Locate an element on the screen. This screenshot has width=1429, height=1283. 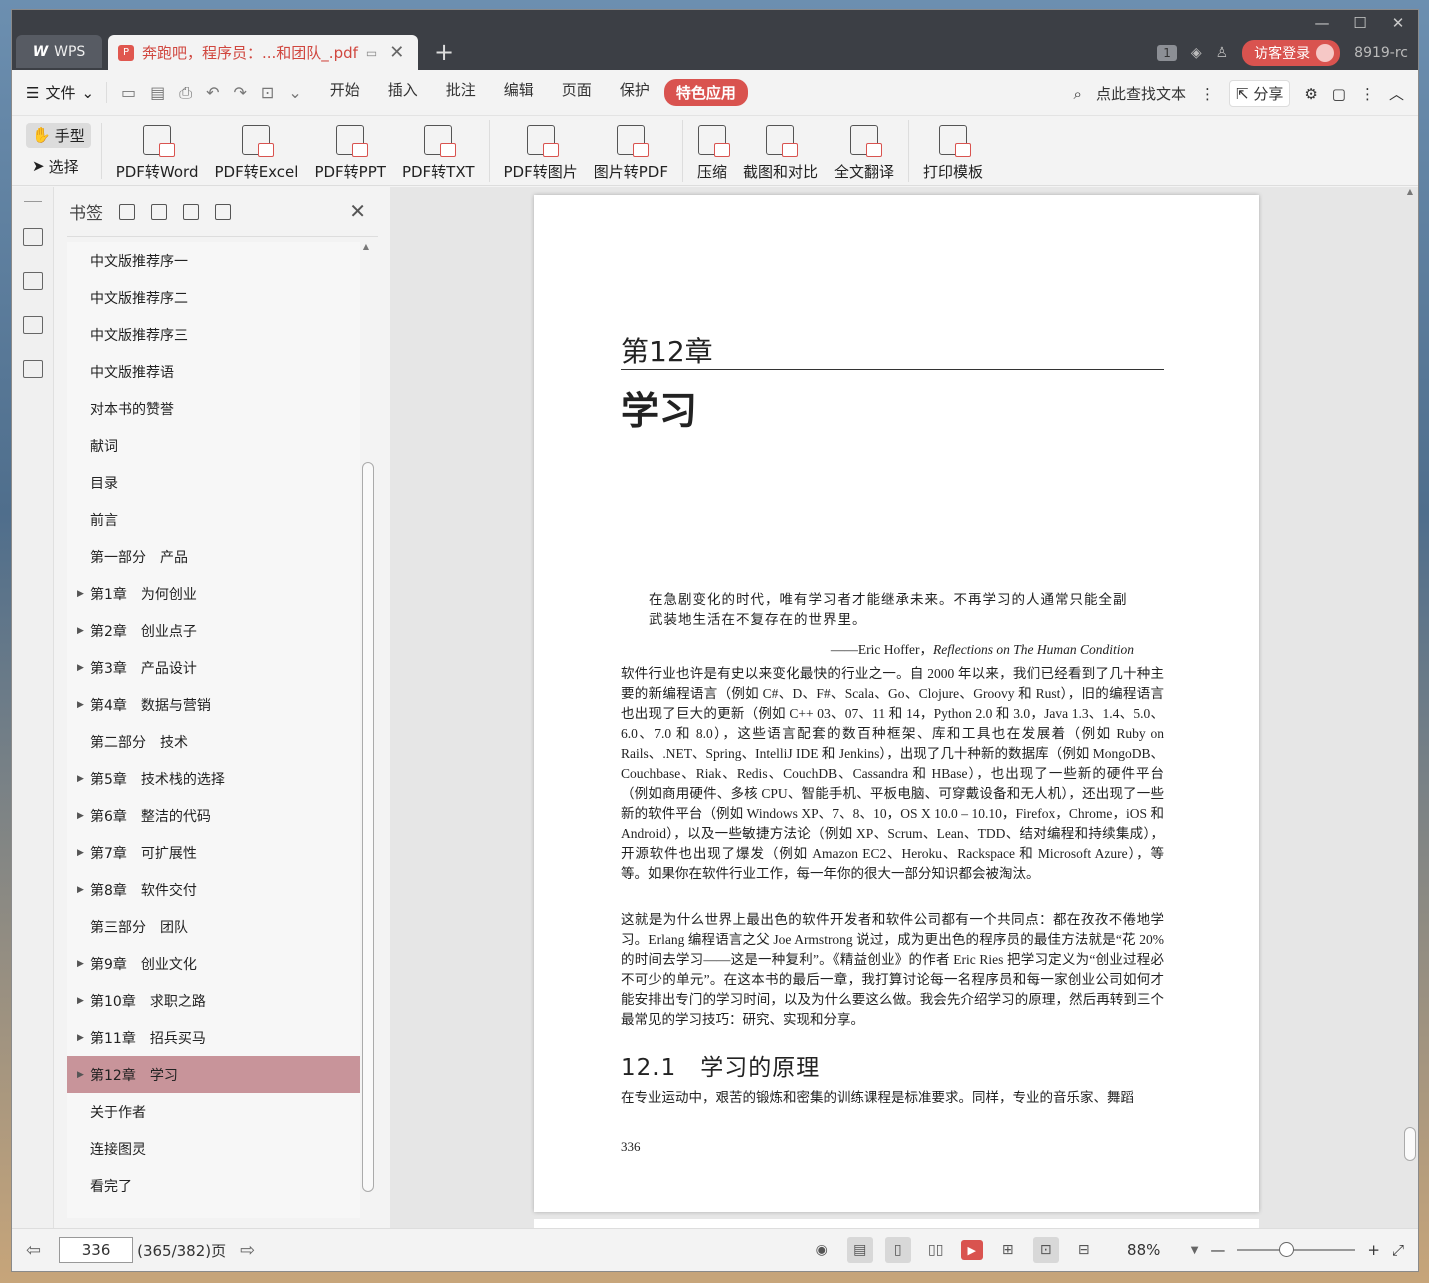
add-bookmark-icon is located at coordinates (191, 211).